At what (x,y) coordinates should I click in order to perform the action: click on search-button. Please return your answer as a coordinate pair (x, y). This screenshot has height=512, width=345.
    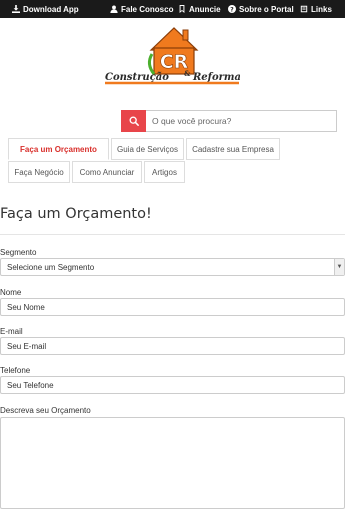
    Looking at the image, I should click on (133, 121).